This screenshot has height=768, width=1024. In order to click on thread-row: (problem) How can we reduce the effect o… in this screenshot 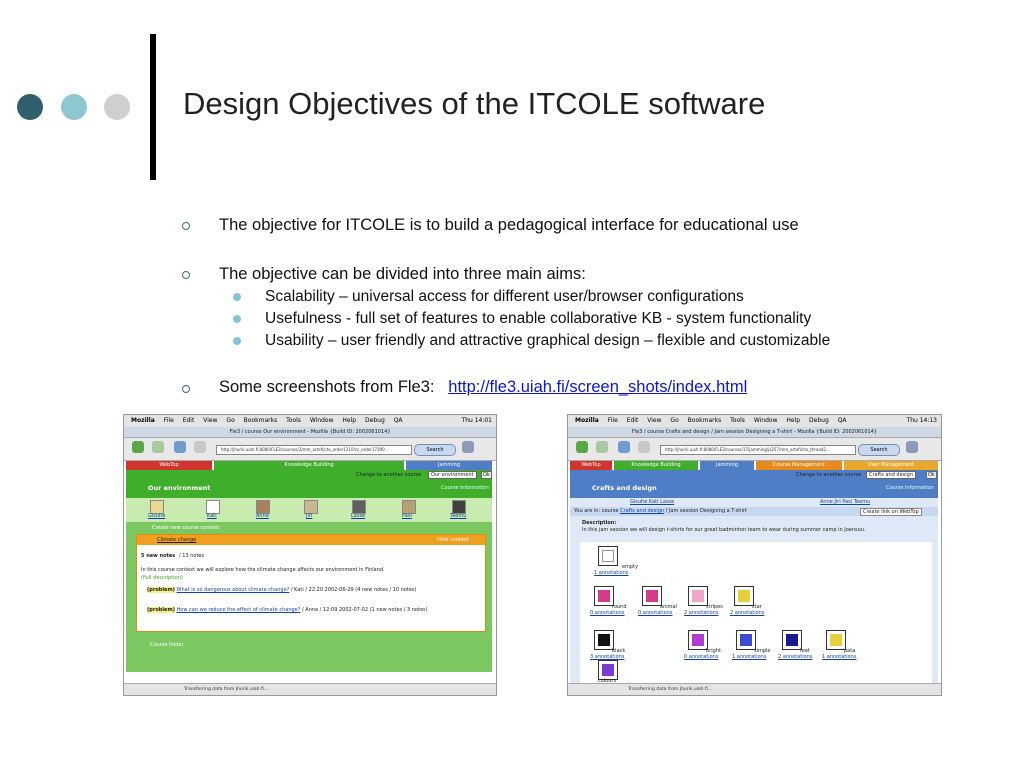, I will do `click(287, 610)`.